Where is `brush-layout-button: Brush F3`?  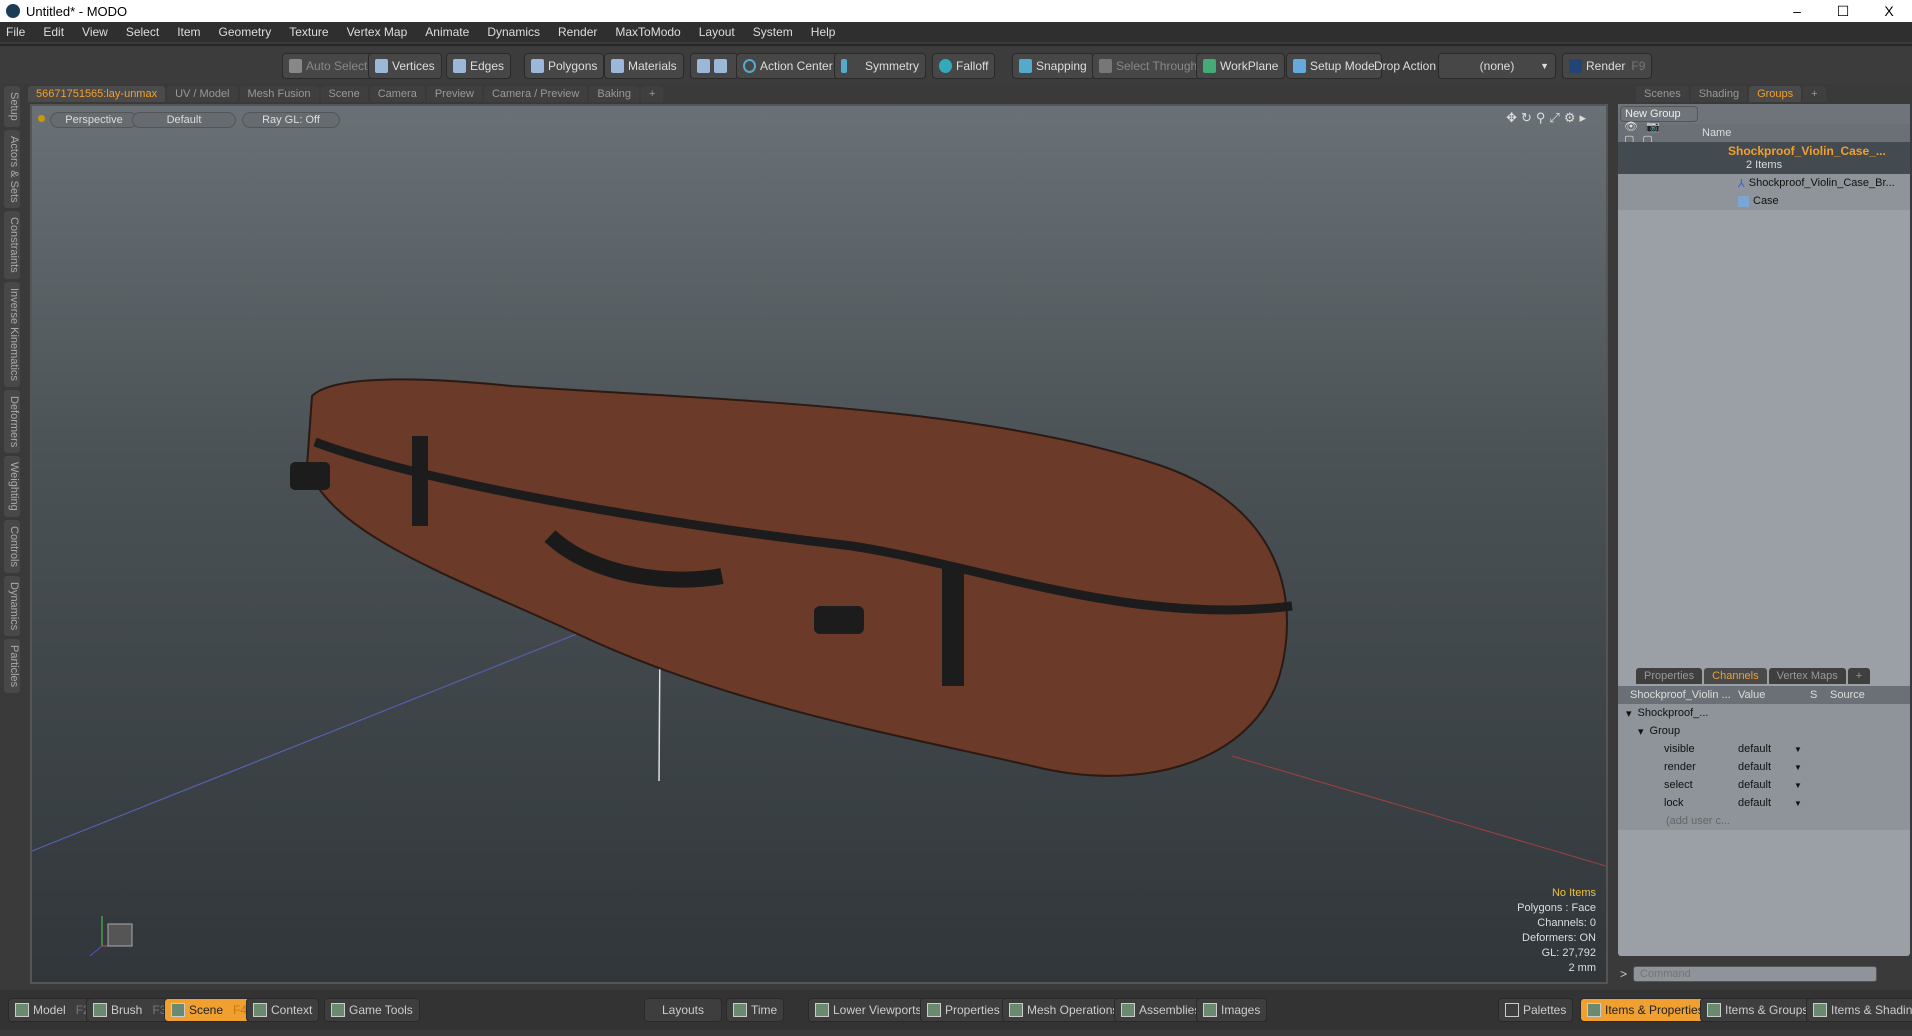 brush-layout-button: Brush F3 is located at coordinates (130, 1010).